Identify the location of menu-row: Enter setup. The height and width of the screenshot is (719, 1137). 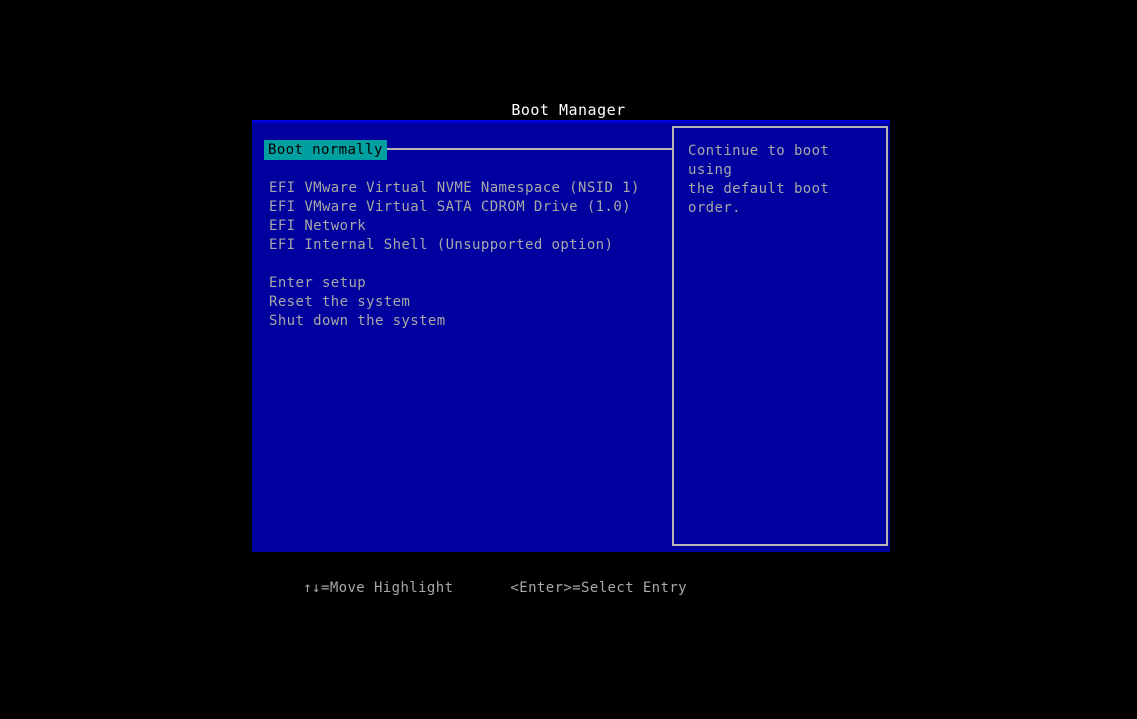
(465, 283).